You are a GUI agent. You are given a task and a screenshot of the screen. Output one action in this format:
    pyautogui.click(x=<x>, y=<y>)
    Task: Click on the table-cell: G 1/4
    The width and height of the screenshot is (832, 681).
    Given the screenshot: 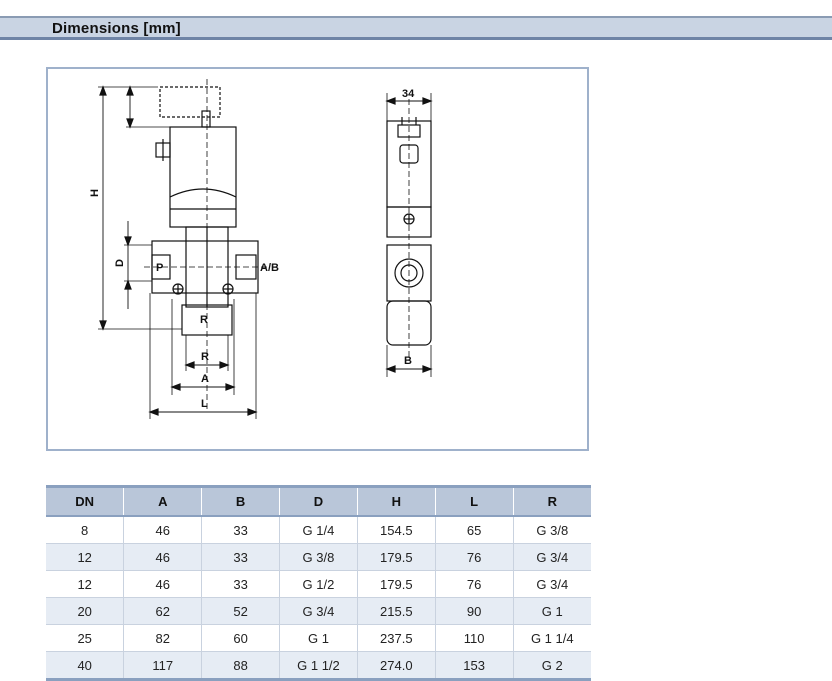 What is the action you would take?
    pyautogui.click(x=318, y=530)
    